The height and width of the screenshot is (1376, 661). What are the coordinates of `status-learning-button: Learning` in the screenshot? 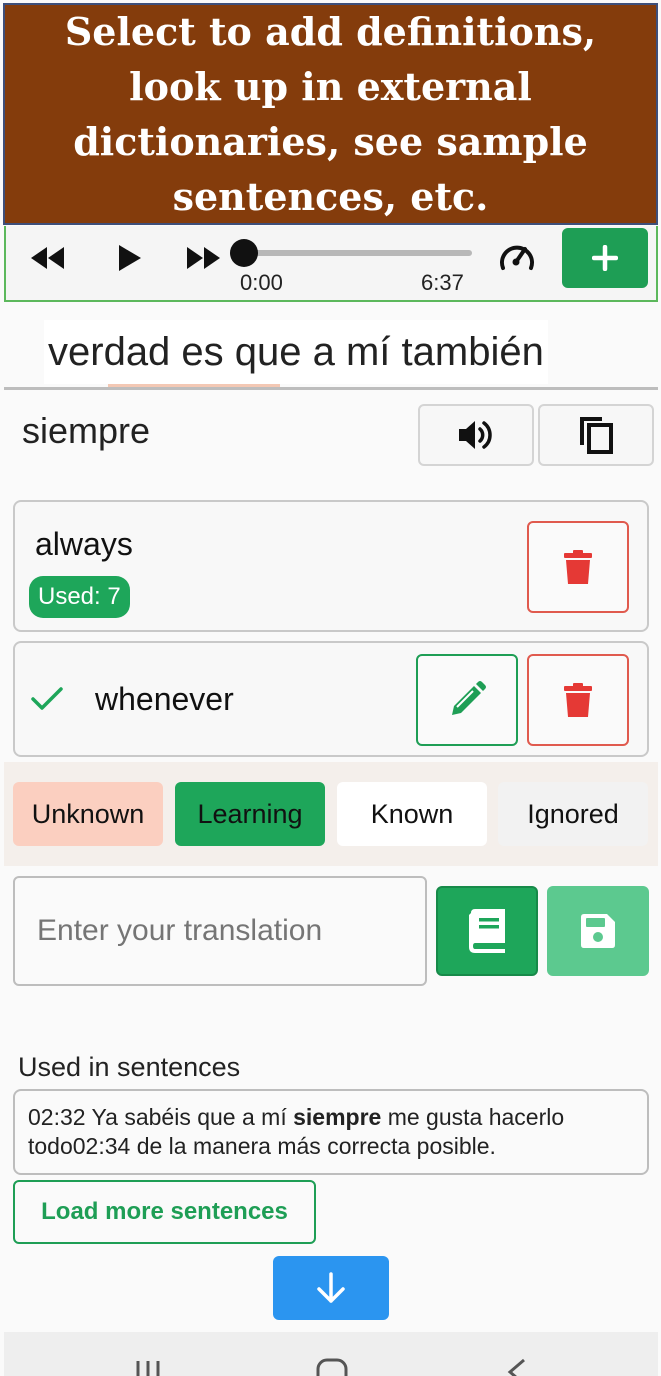 It's located at (250, 814).